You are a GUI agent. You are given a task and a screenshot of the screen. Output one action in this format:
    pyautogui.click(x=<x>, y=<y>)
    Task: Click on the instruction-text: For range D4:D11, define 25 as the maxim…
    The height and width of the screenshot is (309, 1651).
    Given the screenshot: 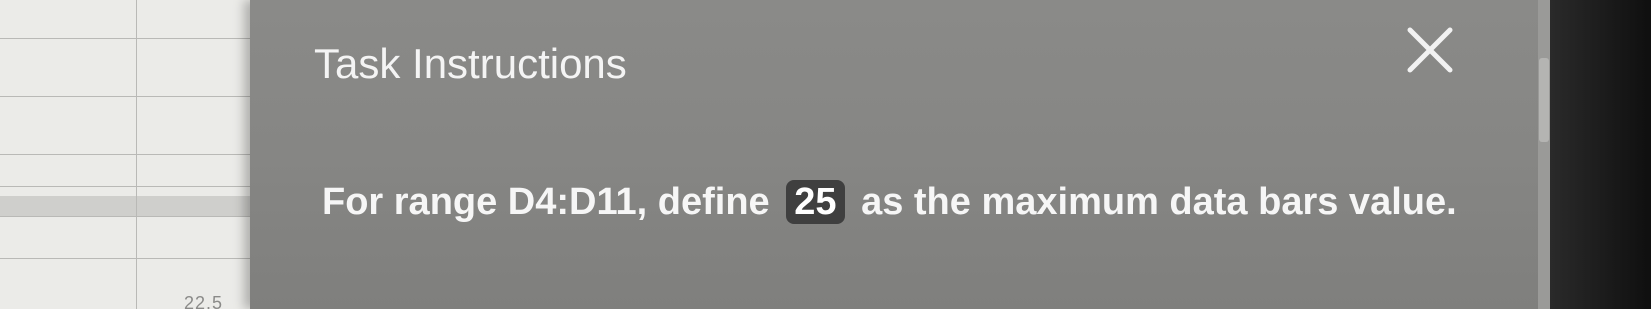 What is the action you would take?
    pyautogui.click(x=897, y=202)
    